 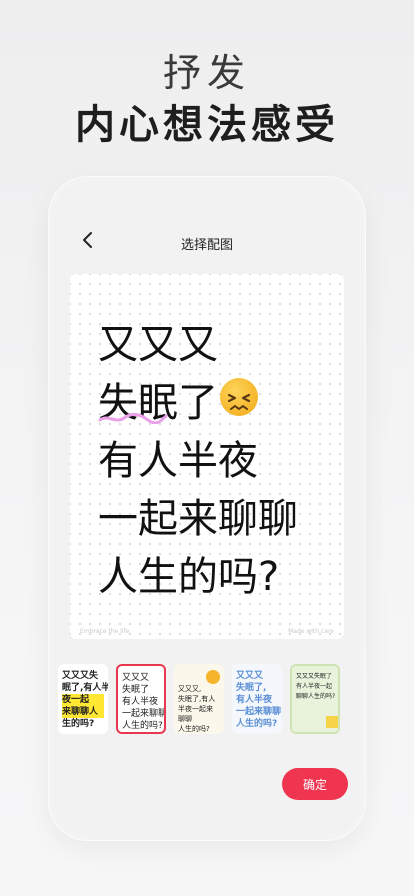 What do you see at coordinates (314, 686) in the screenshot?
I see `thumbnail-line: 有人半夜一起` at bounding box center [314, 686].